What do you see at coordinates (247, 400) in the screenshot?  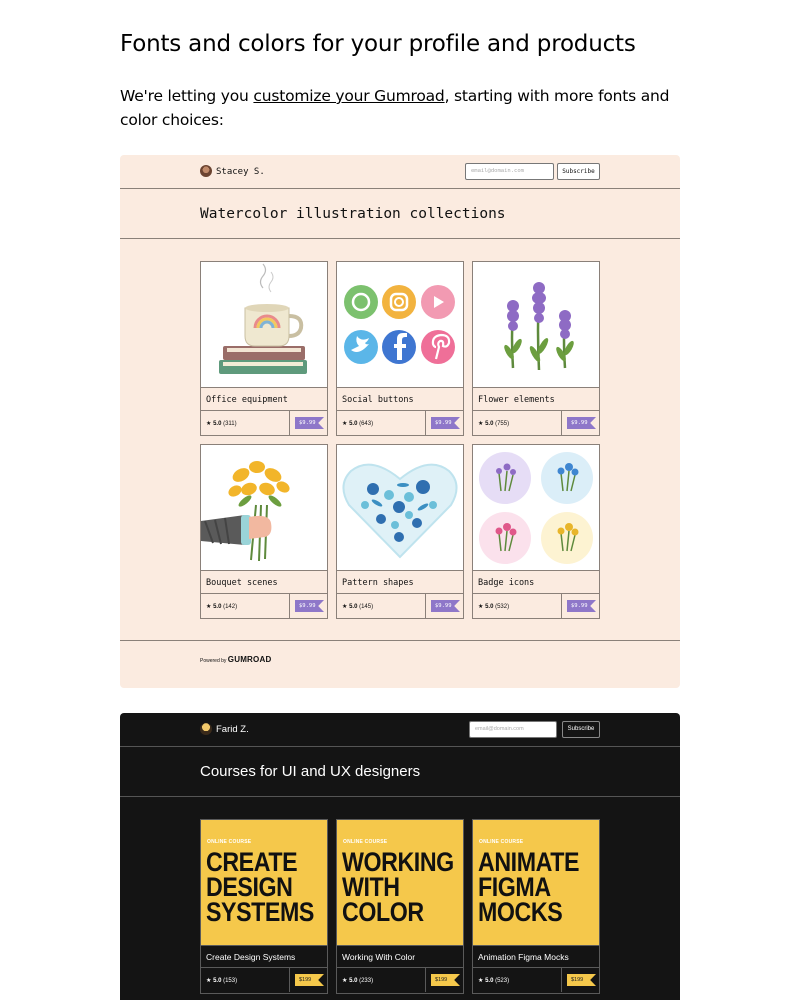 I see `product-name: Office equipment` at bounding box center [247, 400].